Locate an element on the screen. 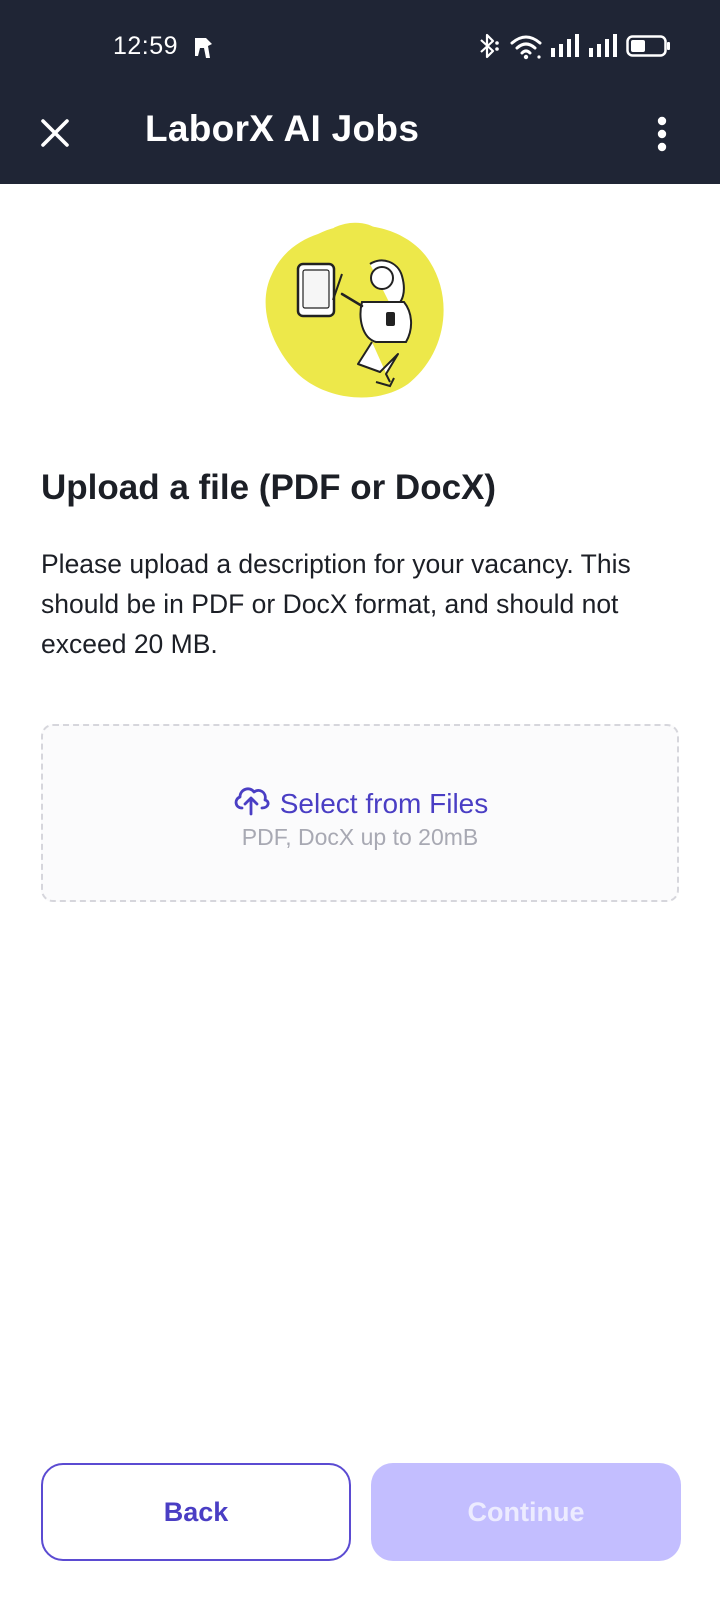 The height and width of the screenshot is (1600, 720). close-button is located at coordinates (55, 135).